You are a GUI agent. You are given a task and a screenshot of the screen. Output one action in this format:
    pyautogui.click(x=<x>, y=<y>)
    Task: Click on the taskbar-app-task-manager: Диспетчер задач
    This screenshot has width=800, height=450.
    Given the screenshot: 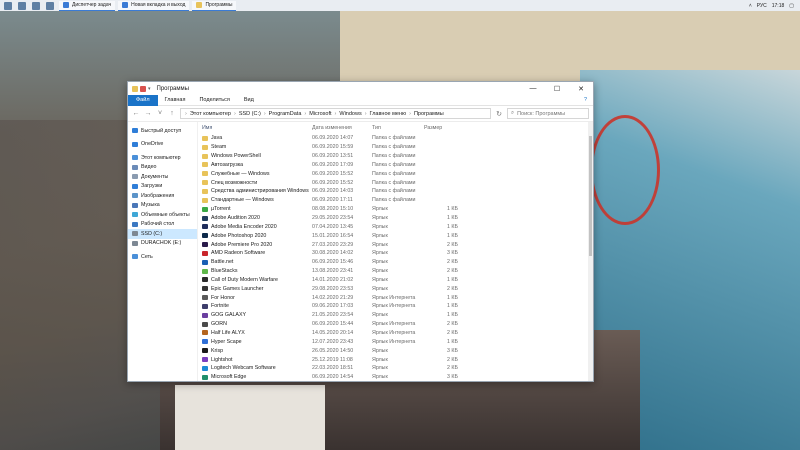 What is the action you would take?
    pyautogui.click(x=87, y=5)
    